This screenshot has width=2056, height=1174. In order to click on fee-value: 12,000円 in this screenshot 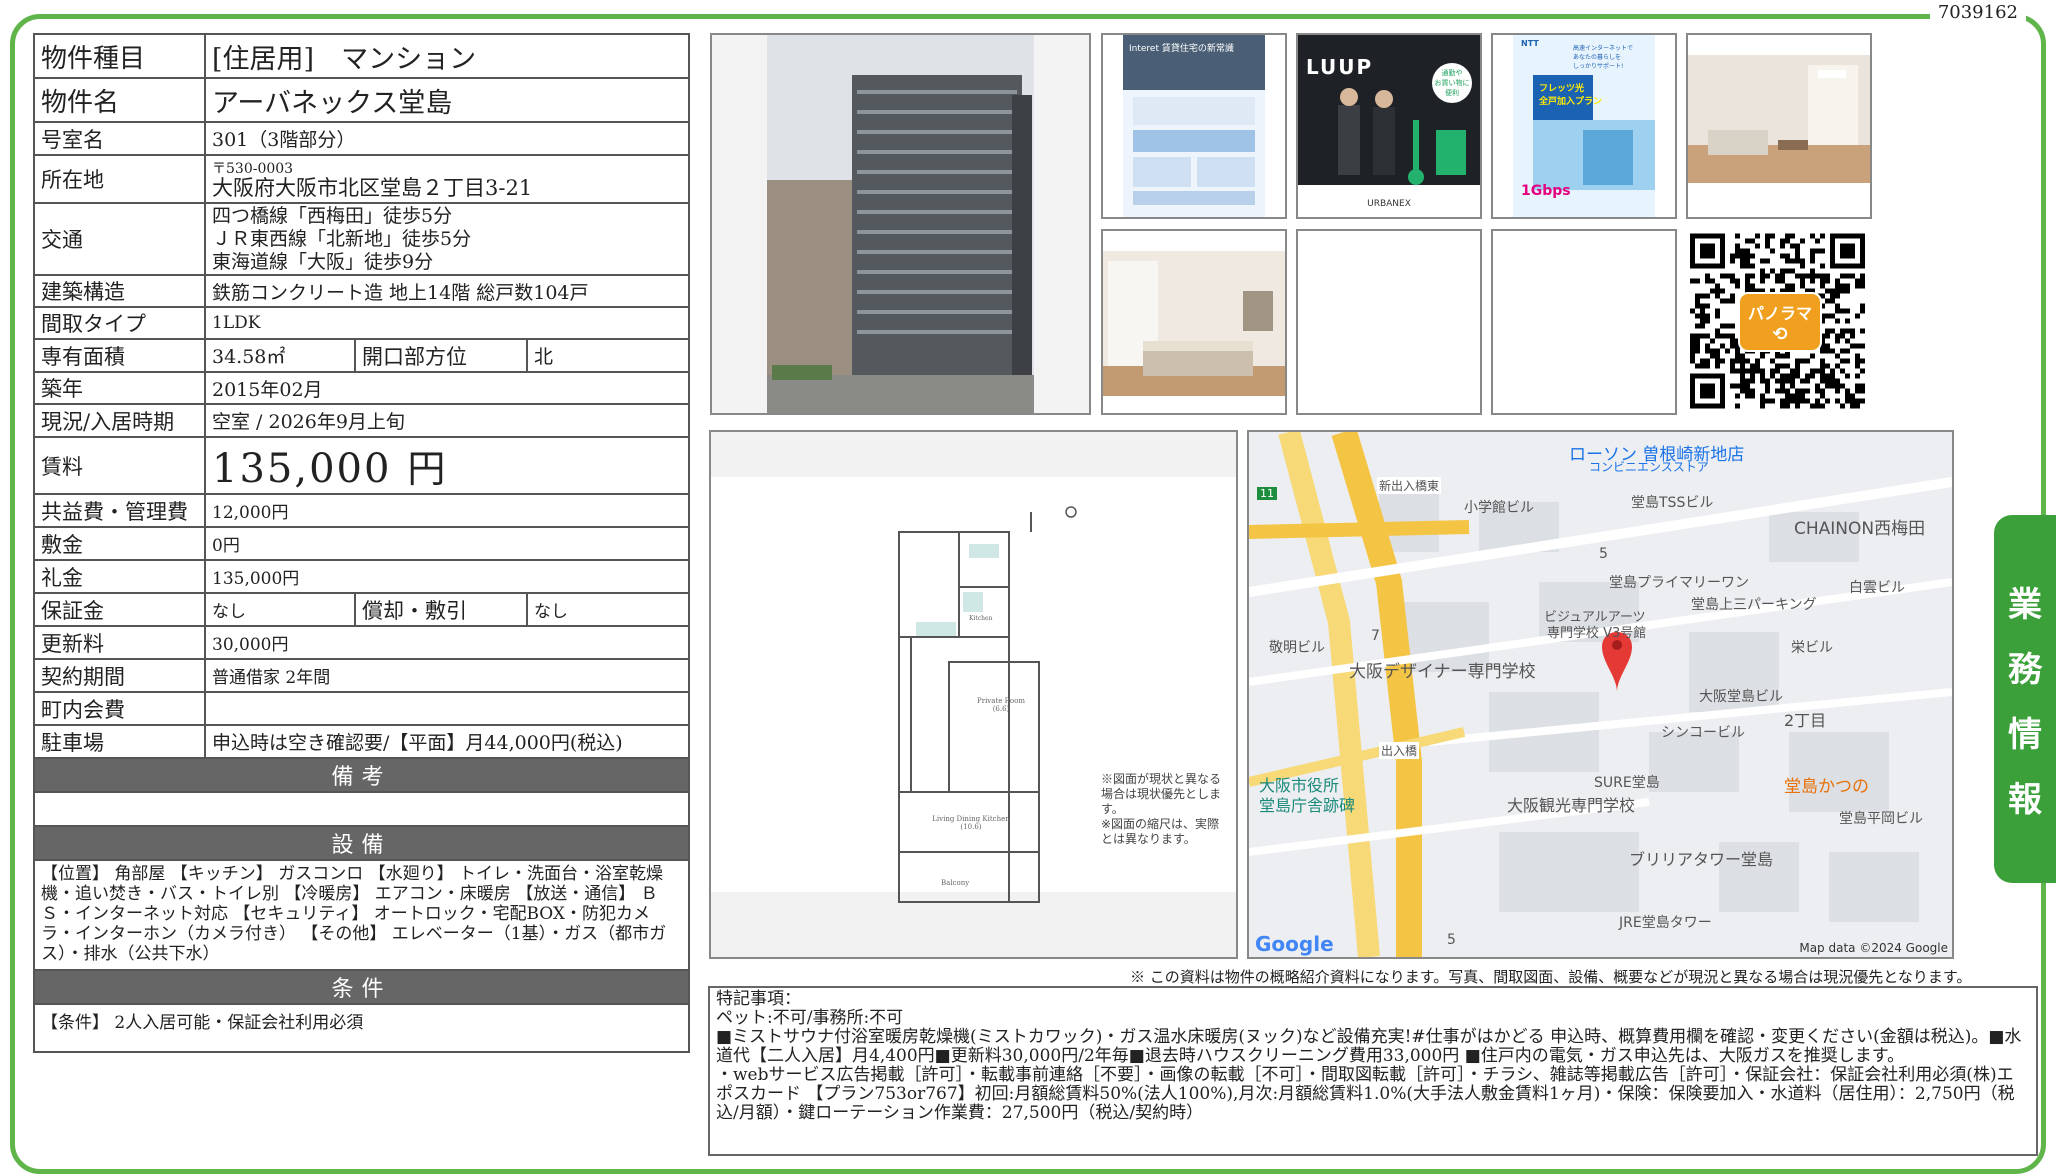, I will do `click(447, 510)`.